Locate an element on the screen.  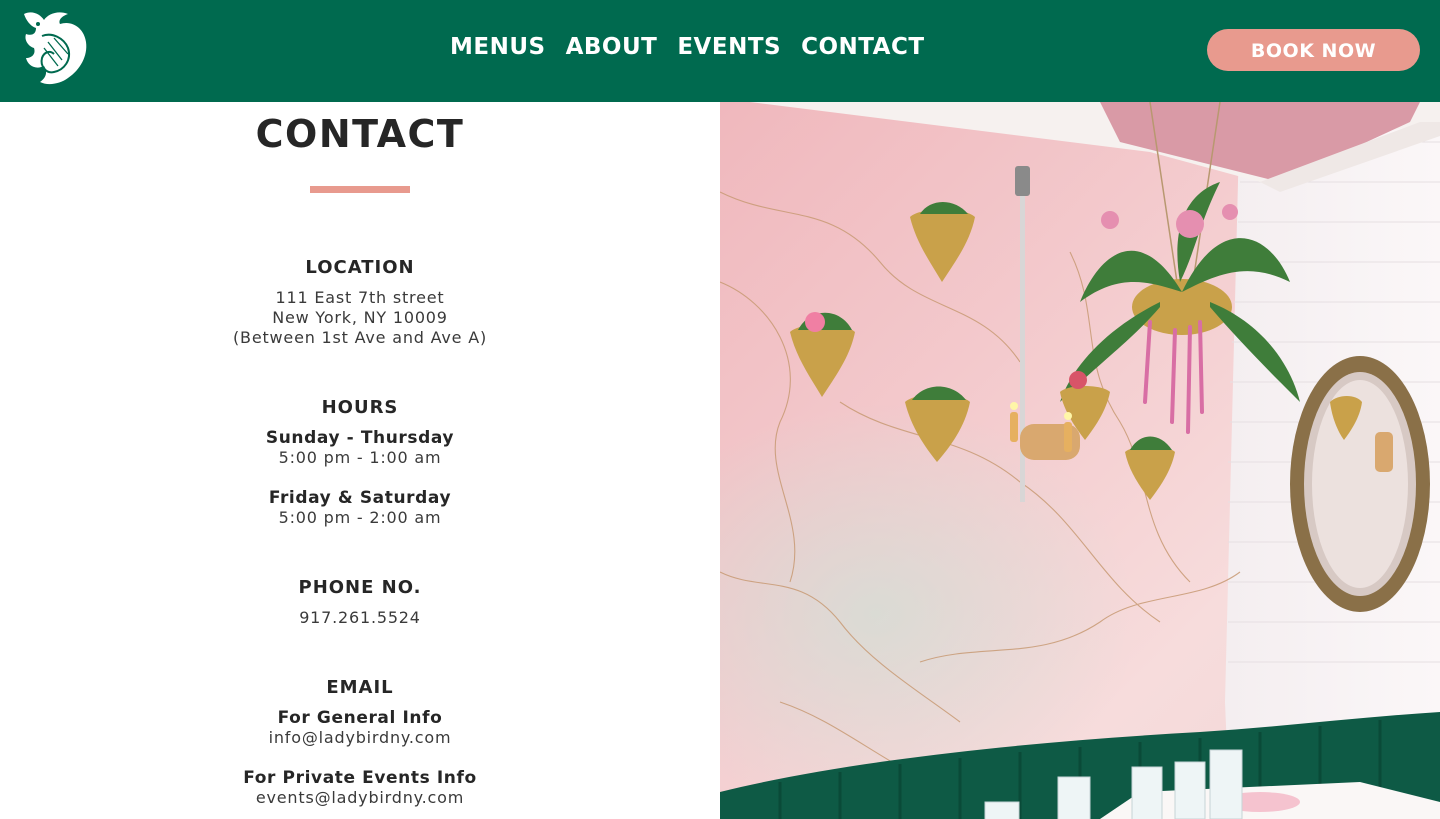
hours-days-2: Friday & Saturday is located at coordinates (360, 498).